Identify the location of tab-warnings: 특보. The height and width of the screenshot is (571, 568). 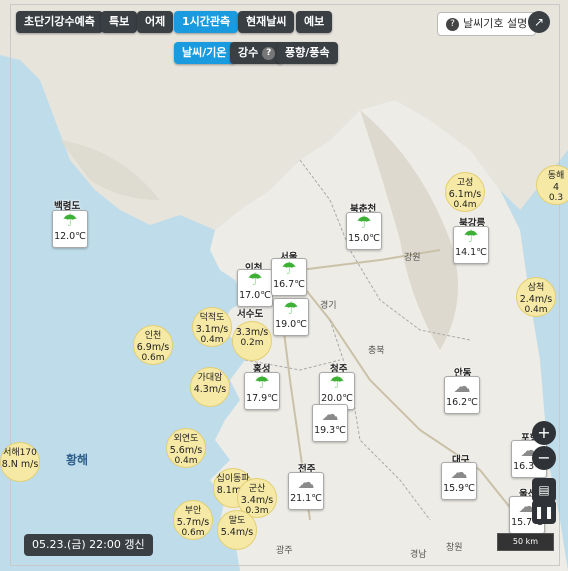
(119, 22).